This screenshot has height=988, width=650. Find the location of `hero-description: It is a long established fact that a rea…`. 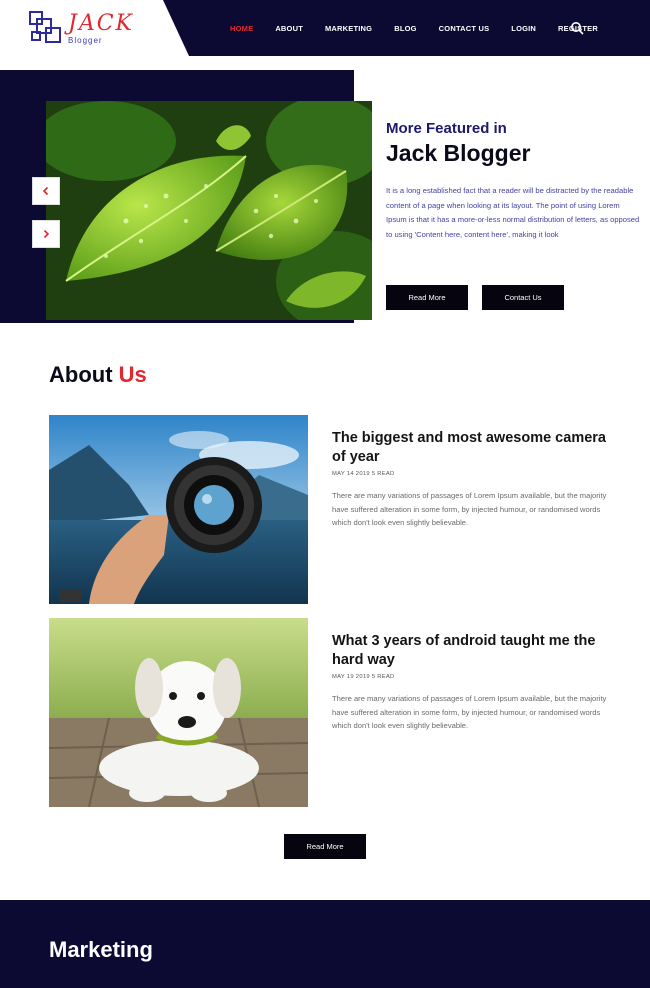

hero-description: It is a long established fact that a rea… is located at coordinates (513, 212).